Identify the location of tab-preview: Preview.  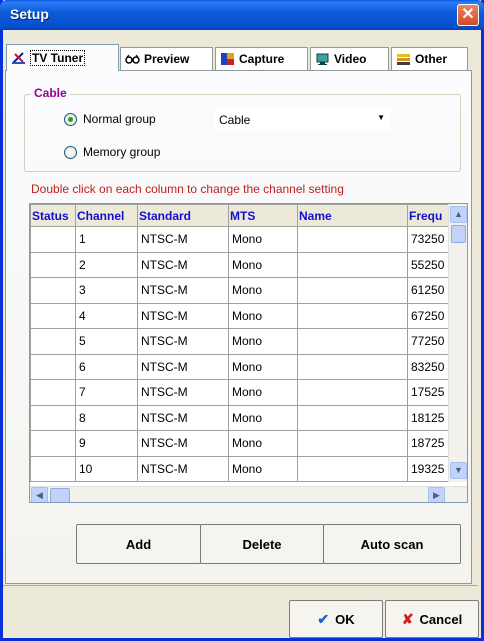
(166, 58).